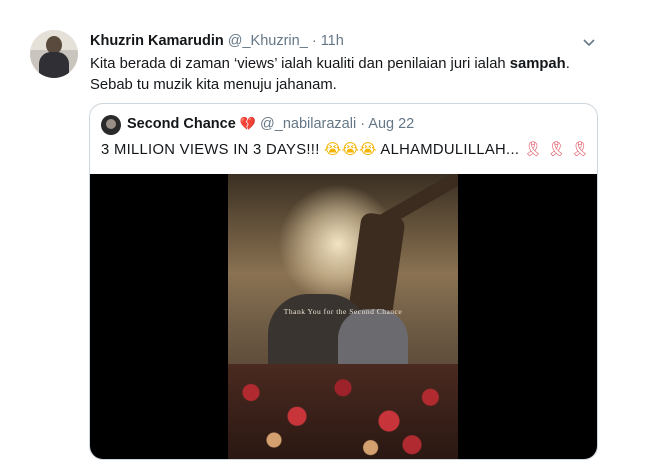 The height and width of the screenshot is (472, 664). Describe the element at coordinates (332, 41) in the screenshot. I see `timestamp: 11h` at that location.